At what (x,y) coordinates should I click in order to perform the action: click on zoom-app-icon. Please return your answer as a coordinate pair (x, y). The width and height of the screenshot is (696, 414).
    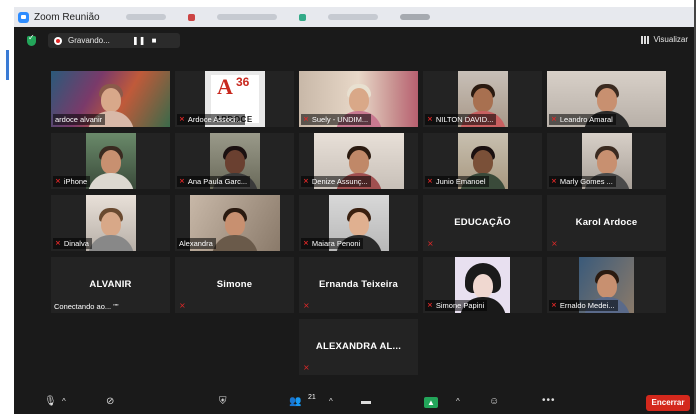
    Looking at the image, I should click on (23, 17).